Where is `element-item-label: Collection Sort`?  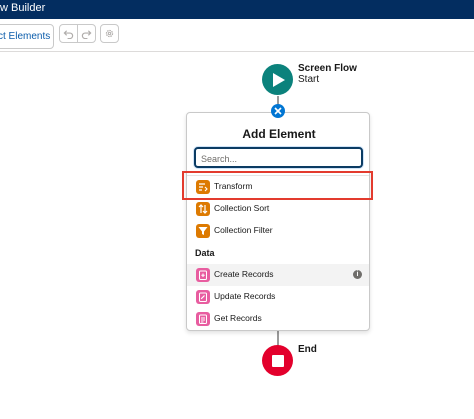
element-item-label: Collection Sort is located at coordinates (242, 208).